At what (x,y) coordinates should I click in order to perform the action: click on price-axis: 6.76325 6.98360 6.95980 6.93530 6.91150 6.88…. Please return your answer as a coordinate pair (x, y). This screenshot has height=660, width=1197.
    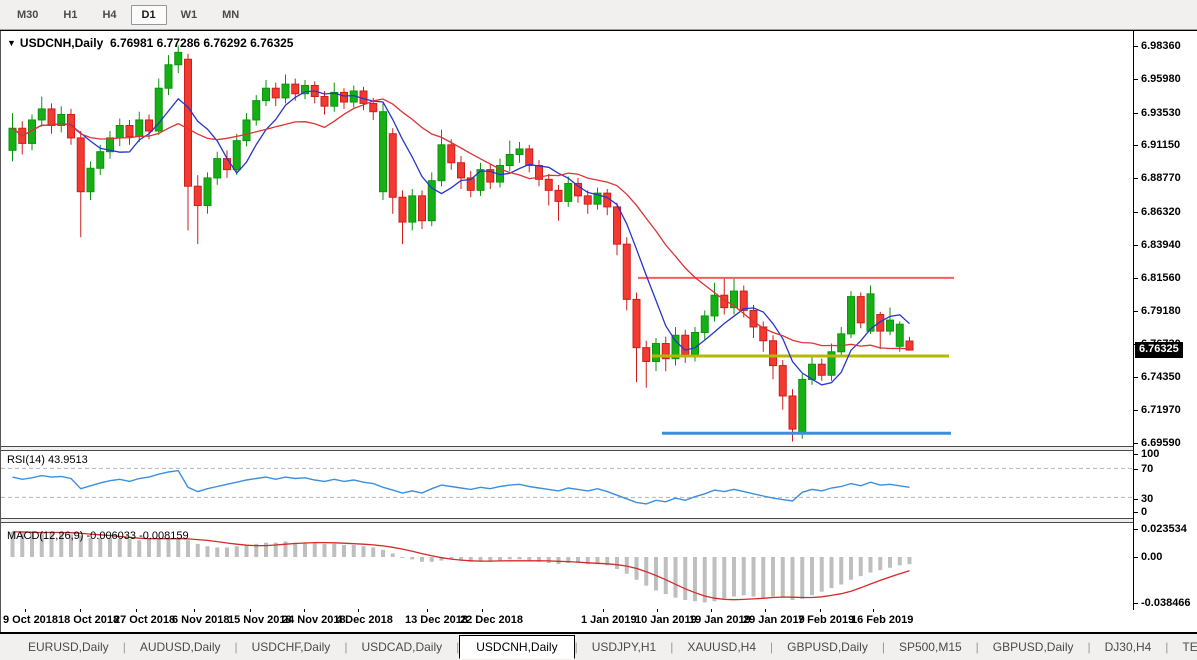
    Looking at the image, I should click on (1165, 320).